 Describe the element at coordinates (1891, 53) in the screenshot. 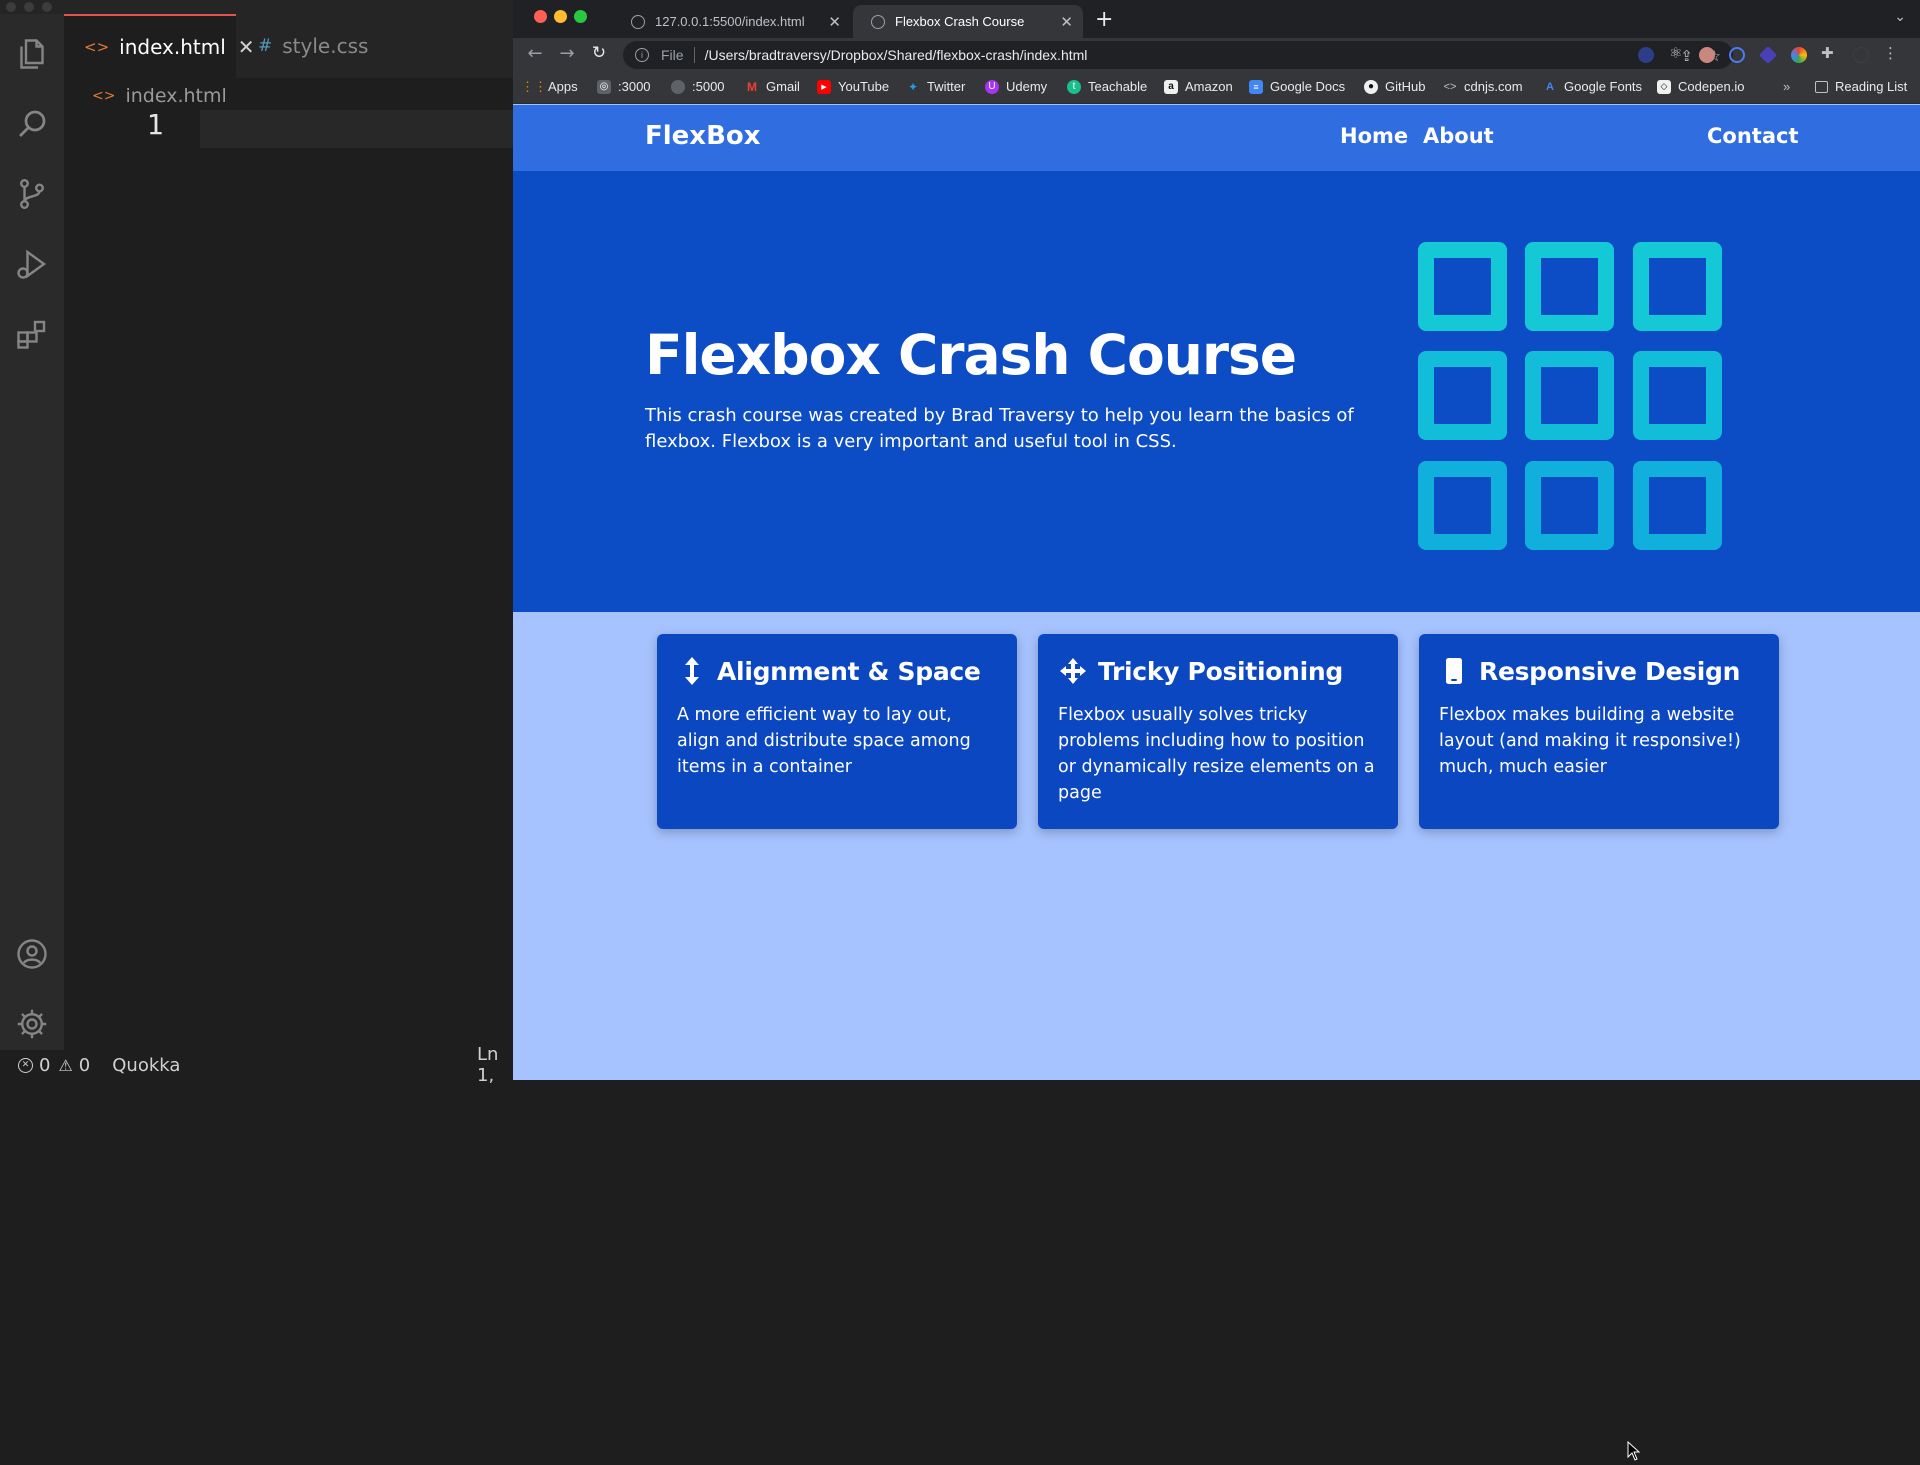

I see `browser-menu-icon: ⋮` at that location.